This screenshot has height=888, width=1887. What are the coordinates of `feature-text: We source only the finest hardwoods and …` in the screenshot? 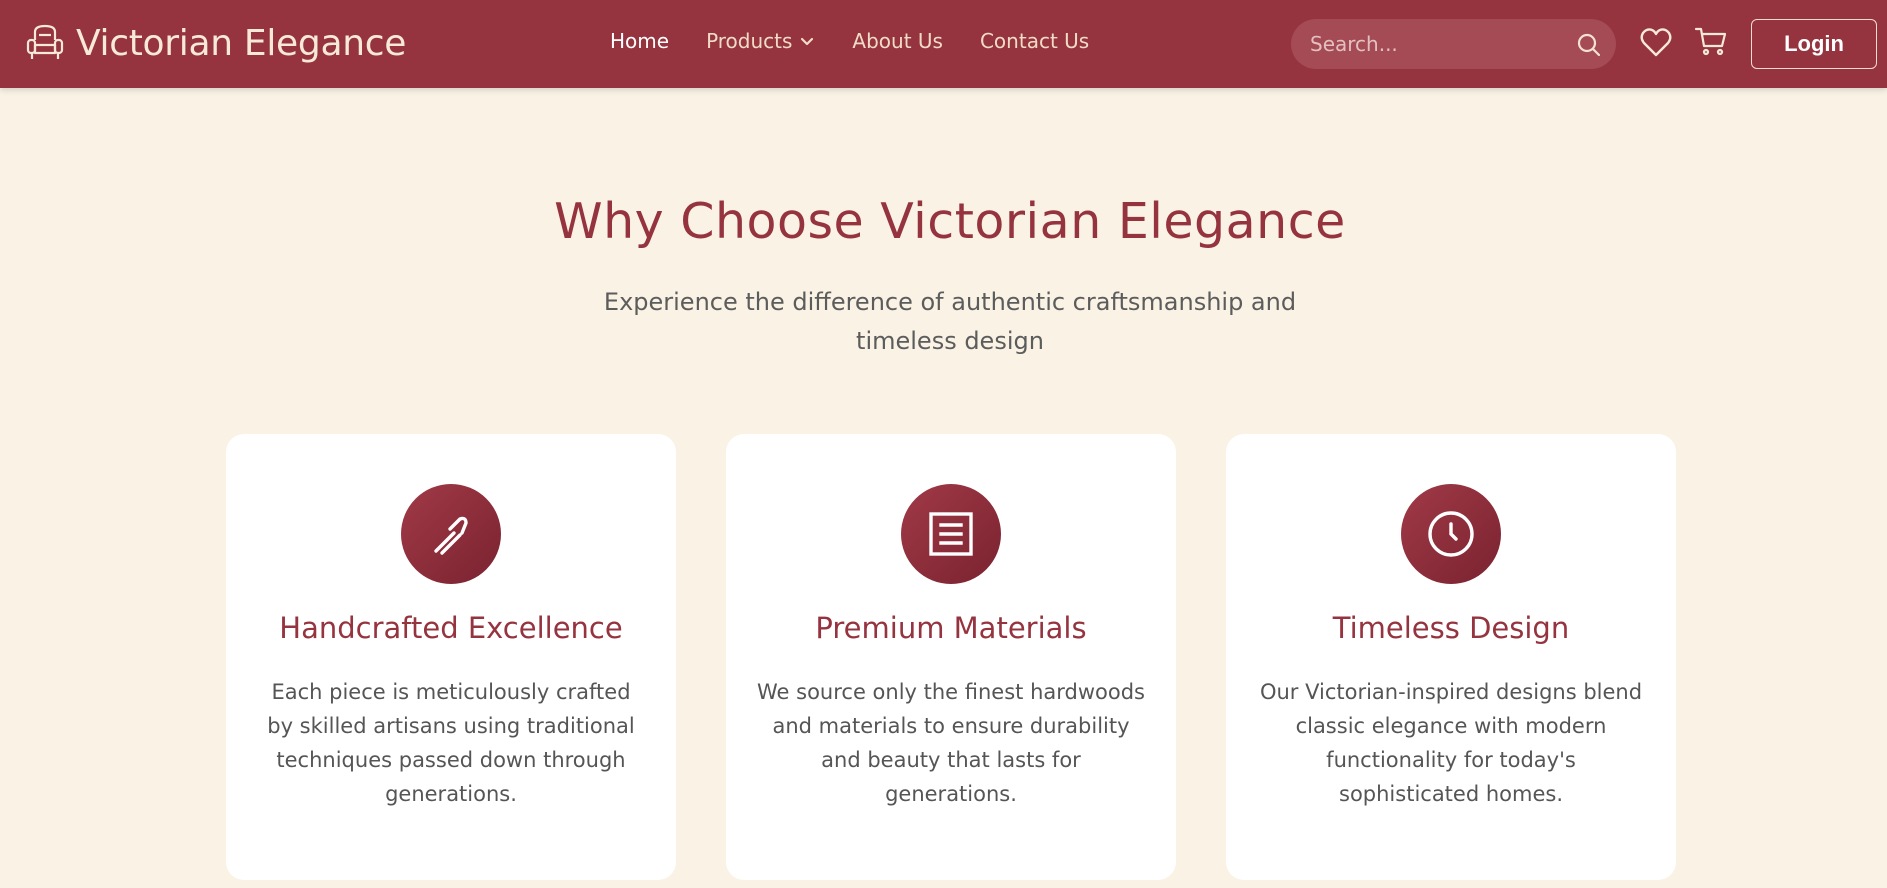 It's located at (951, 743).